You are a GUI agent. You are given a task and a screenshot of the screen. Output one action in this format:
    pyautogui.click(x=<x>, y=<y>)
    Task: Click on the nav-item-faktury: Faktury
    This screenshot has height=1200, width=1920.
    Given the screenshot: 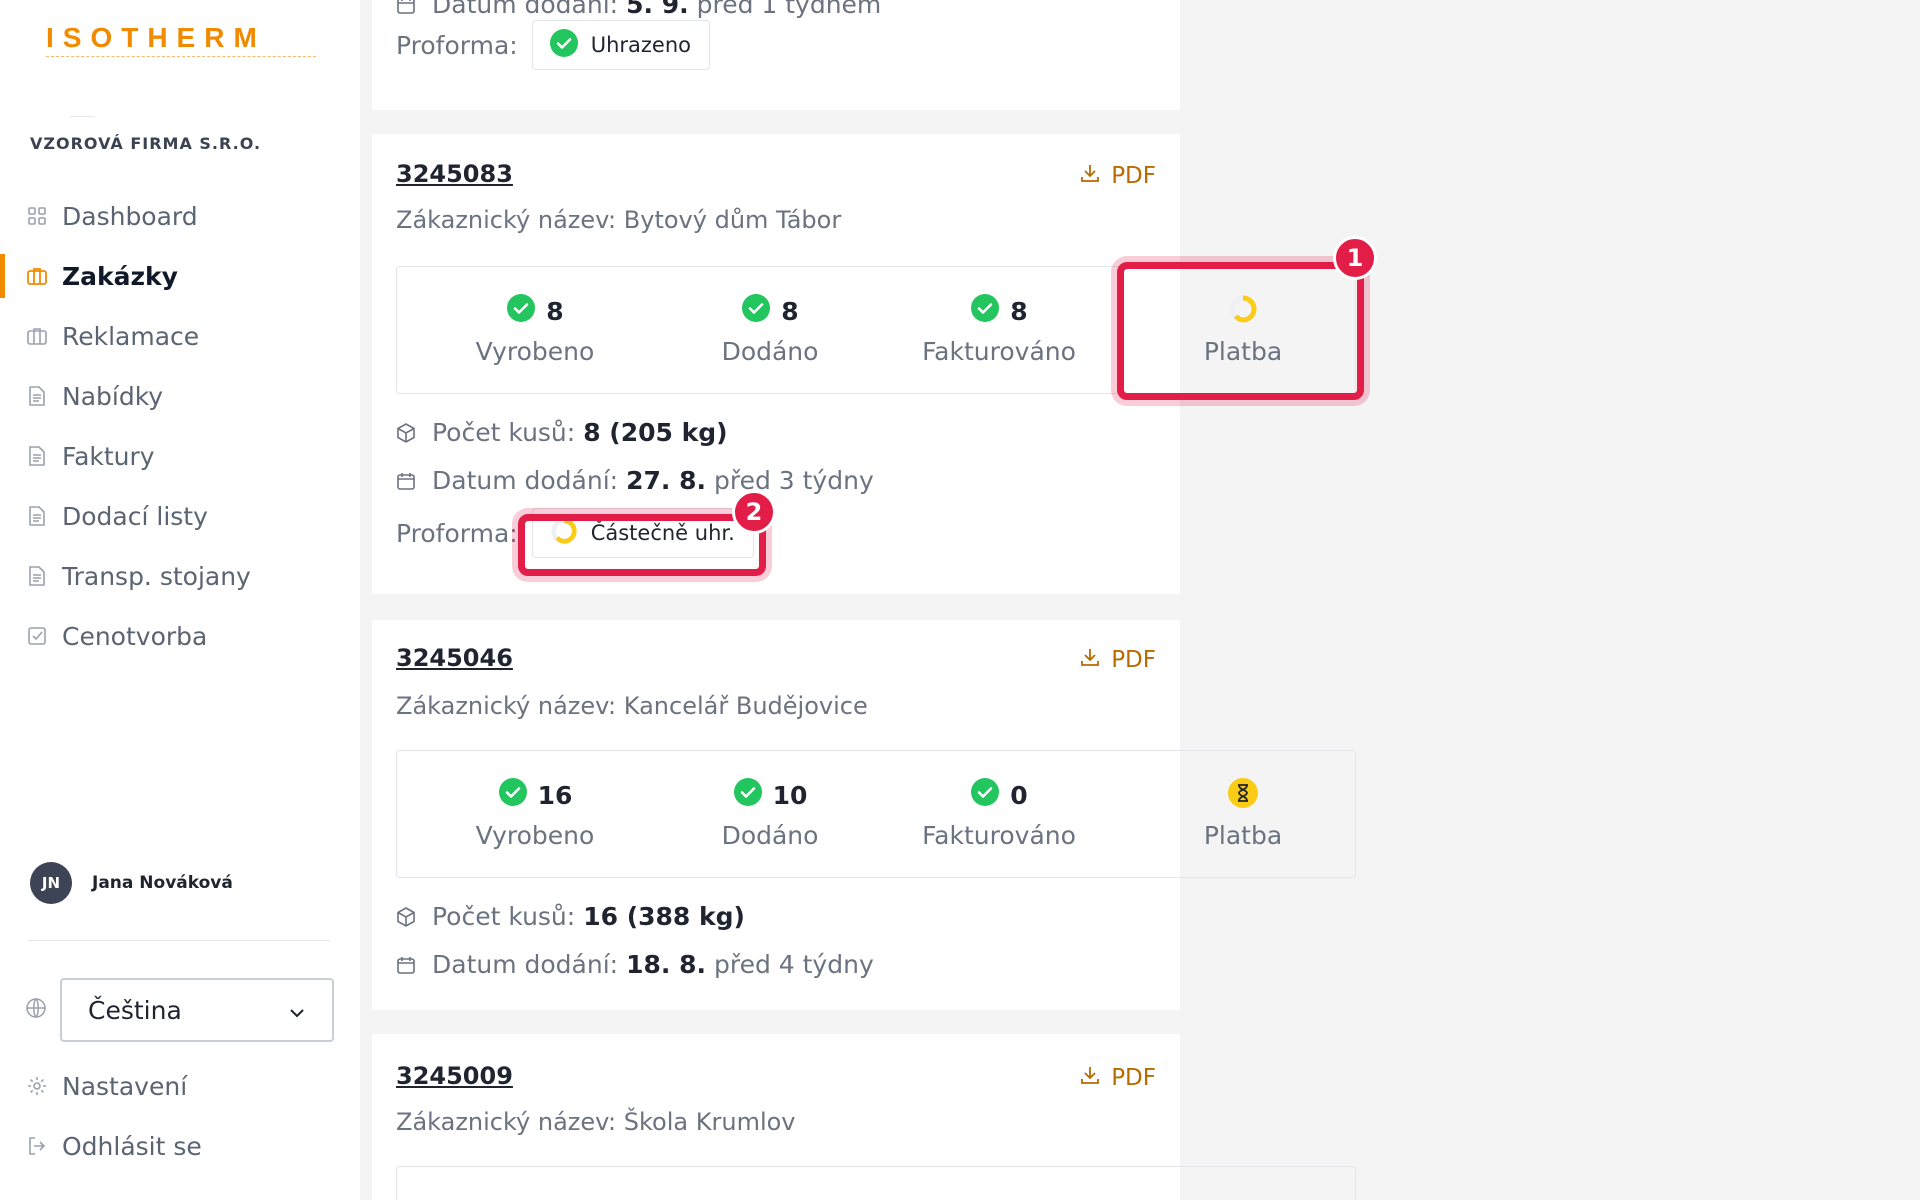 What is the action you would take?
    pyautogui.click(x=180, y=456)
    